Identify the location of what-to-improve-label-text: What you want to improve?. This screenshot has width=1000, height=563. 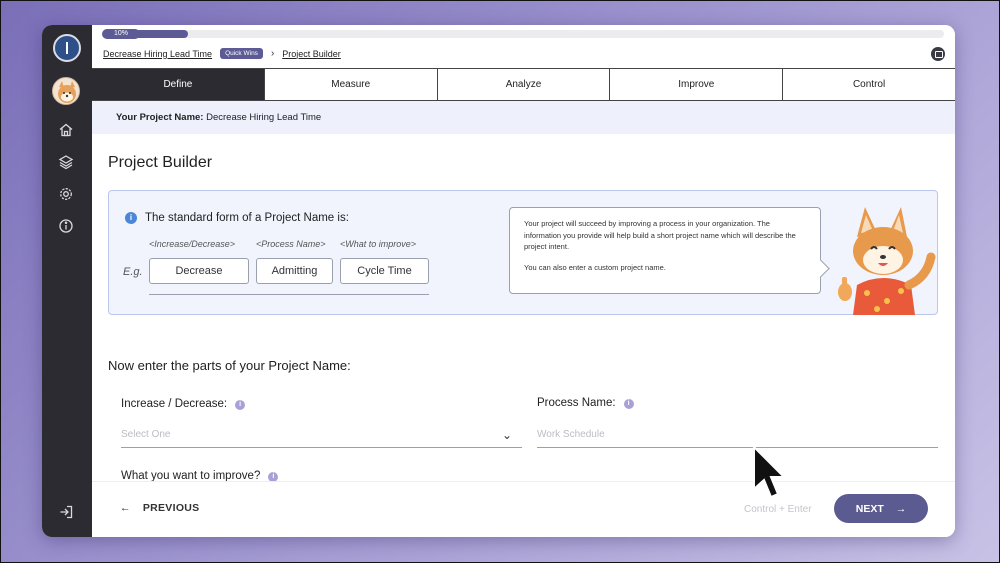
(191, 475).